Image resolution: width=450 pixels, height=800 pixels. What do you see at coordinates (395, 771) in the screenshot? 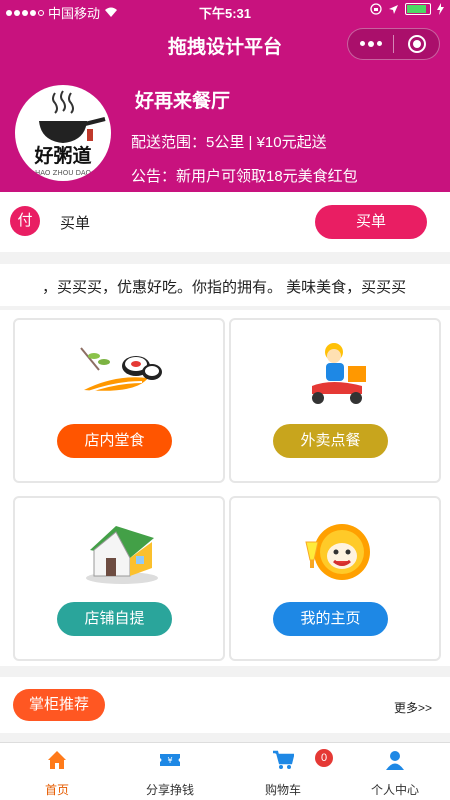
I see `tab-profile: 个人中心` at bounding box center [395, 771].